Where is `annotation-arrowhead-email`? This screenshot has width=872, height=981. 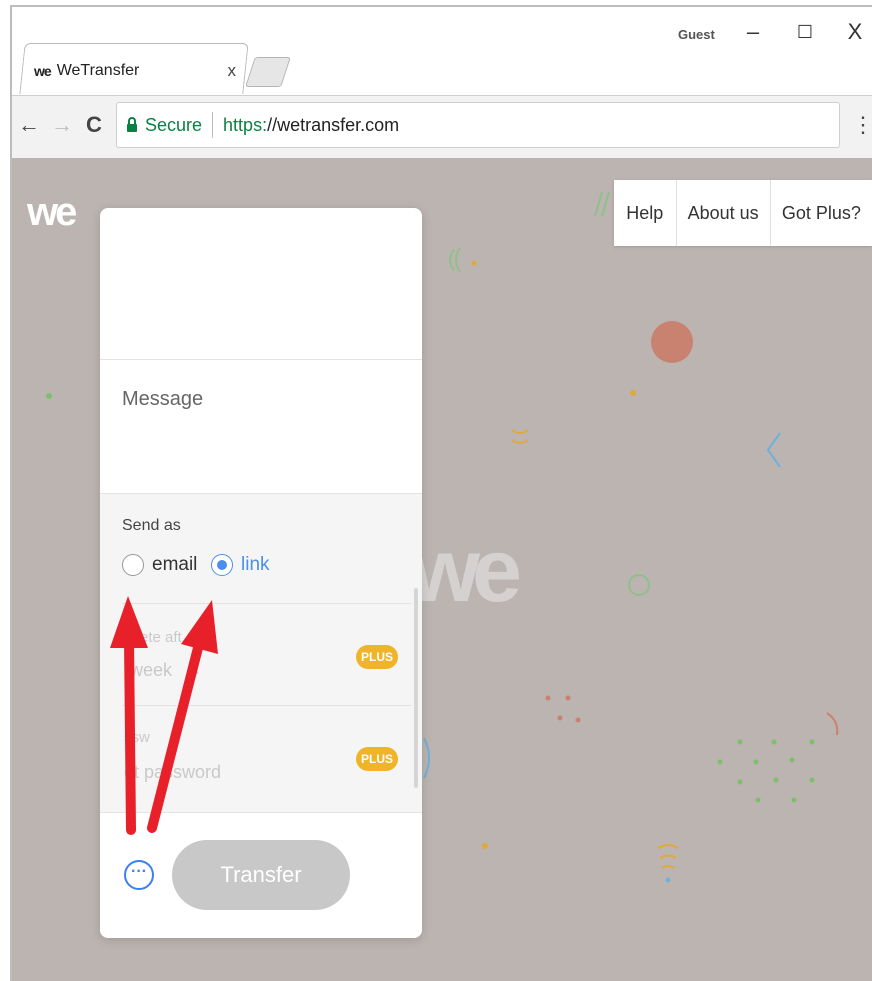 annotation-arrowhead-email is located at coordinates (129, 622).